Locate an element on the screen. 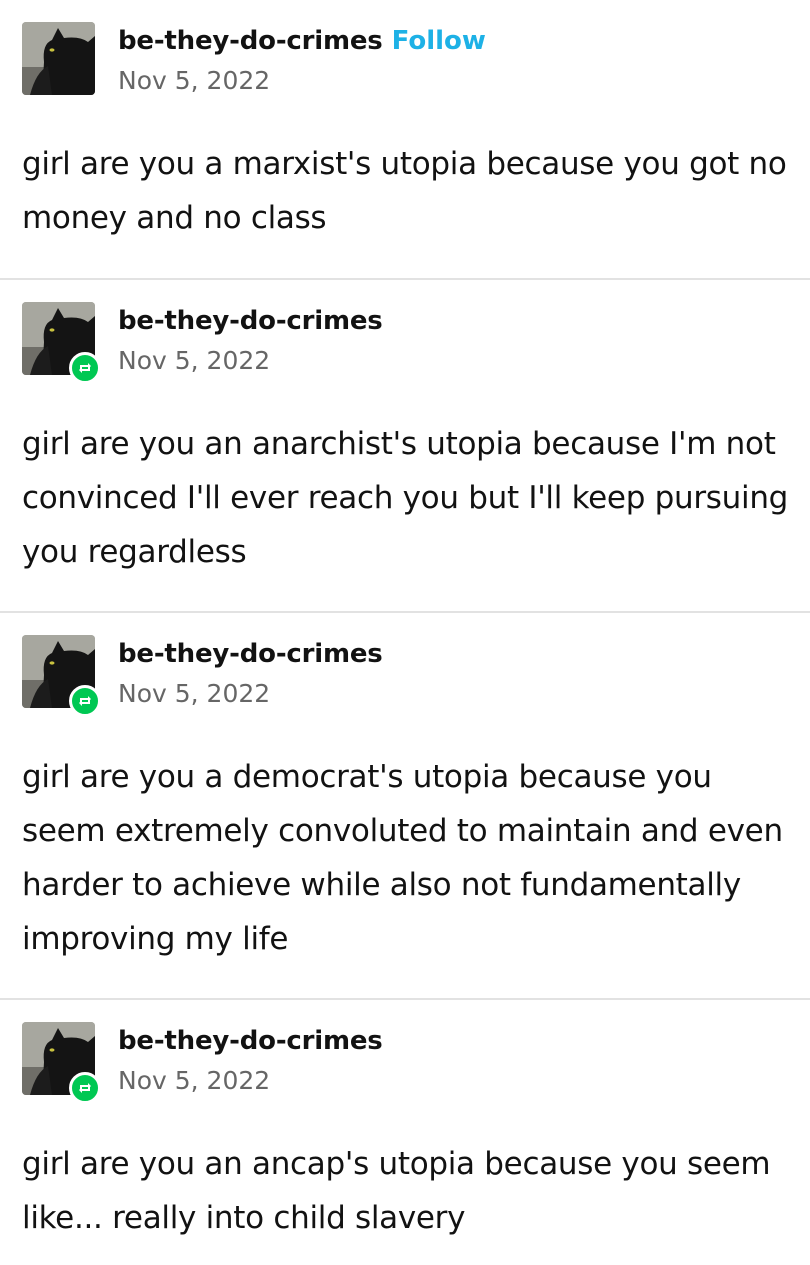 This screenshot has width=810, height=1265. avatar is located at coordinates (58, 58).